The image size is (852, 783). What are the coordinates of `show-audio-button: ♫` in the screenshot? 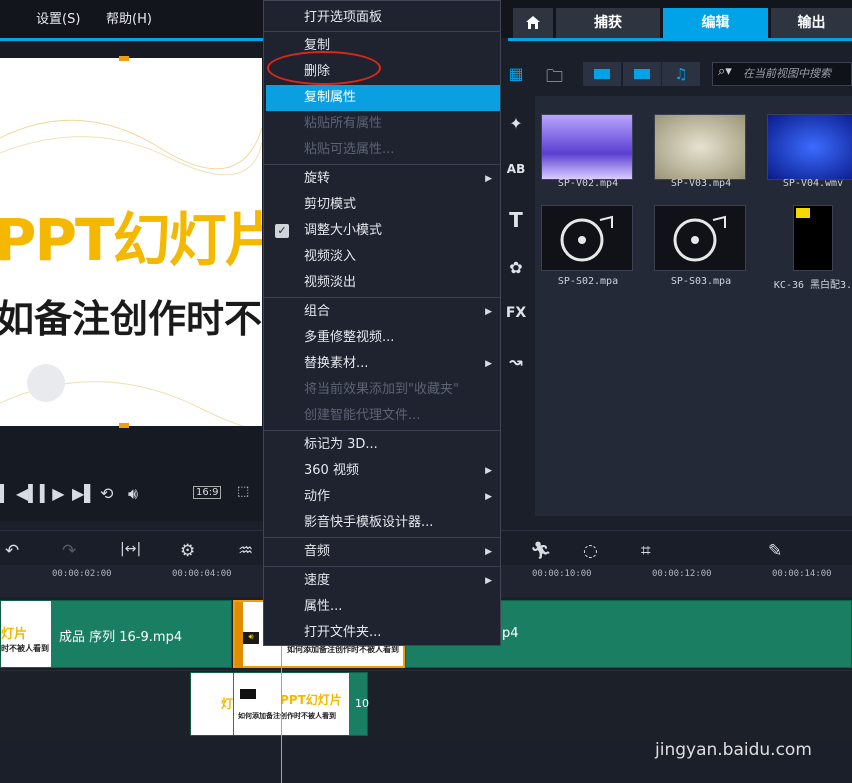 It's located at (681, 74).